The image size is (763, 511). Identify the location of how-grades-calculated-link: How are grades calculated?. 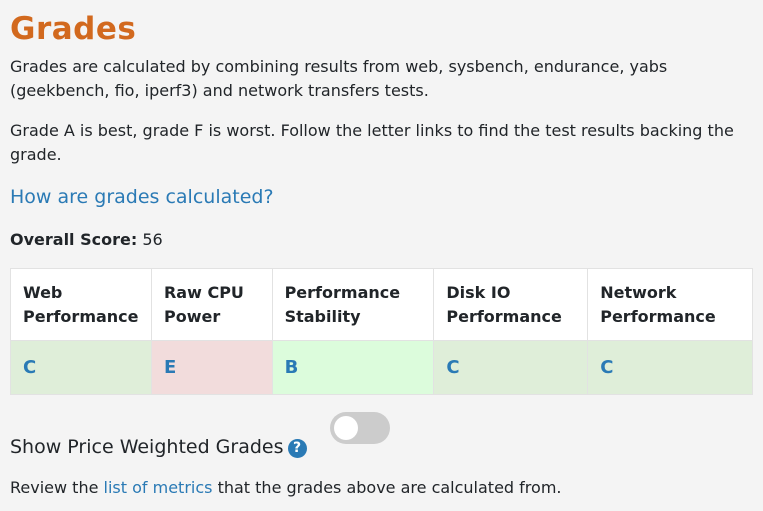
(142, 197).